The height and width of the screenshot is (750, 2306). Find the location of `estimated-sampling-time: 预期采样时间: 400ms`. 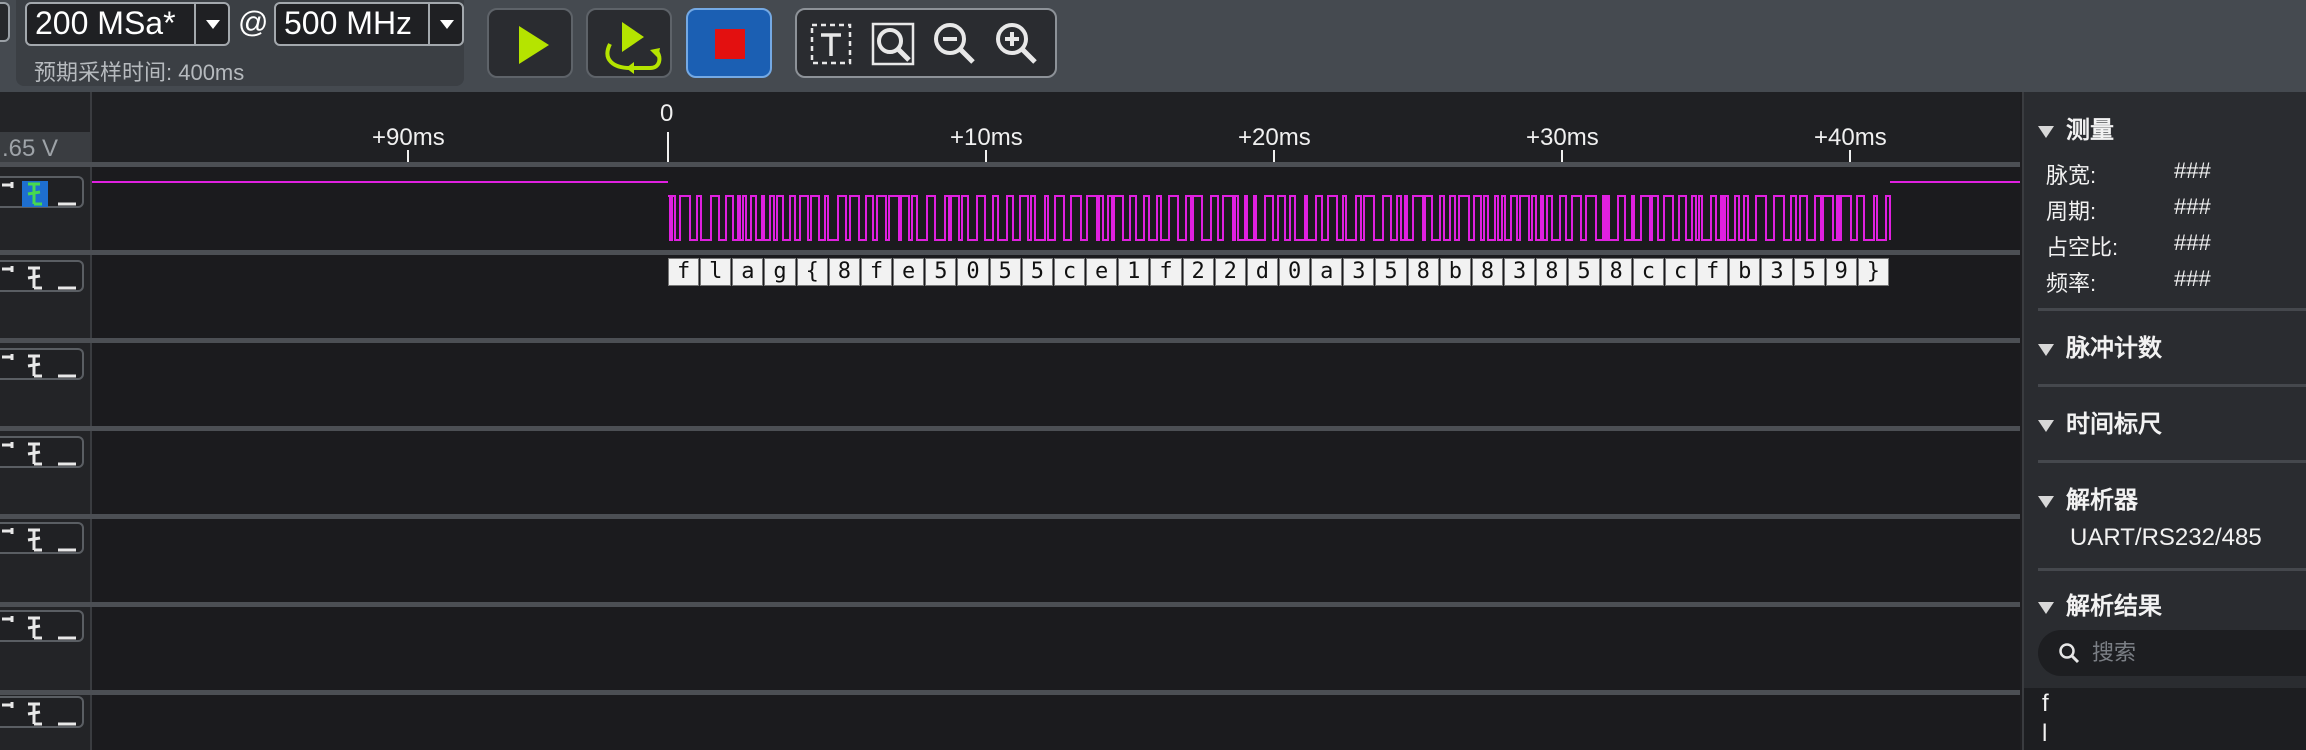

estimated-sampling-time: 预期采样时间: 400ms is located at coordinates (139, 72).